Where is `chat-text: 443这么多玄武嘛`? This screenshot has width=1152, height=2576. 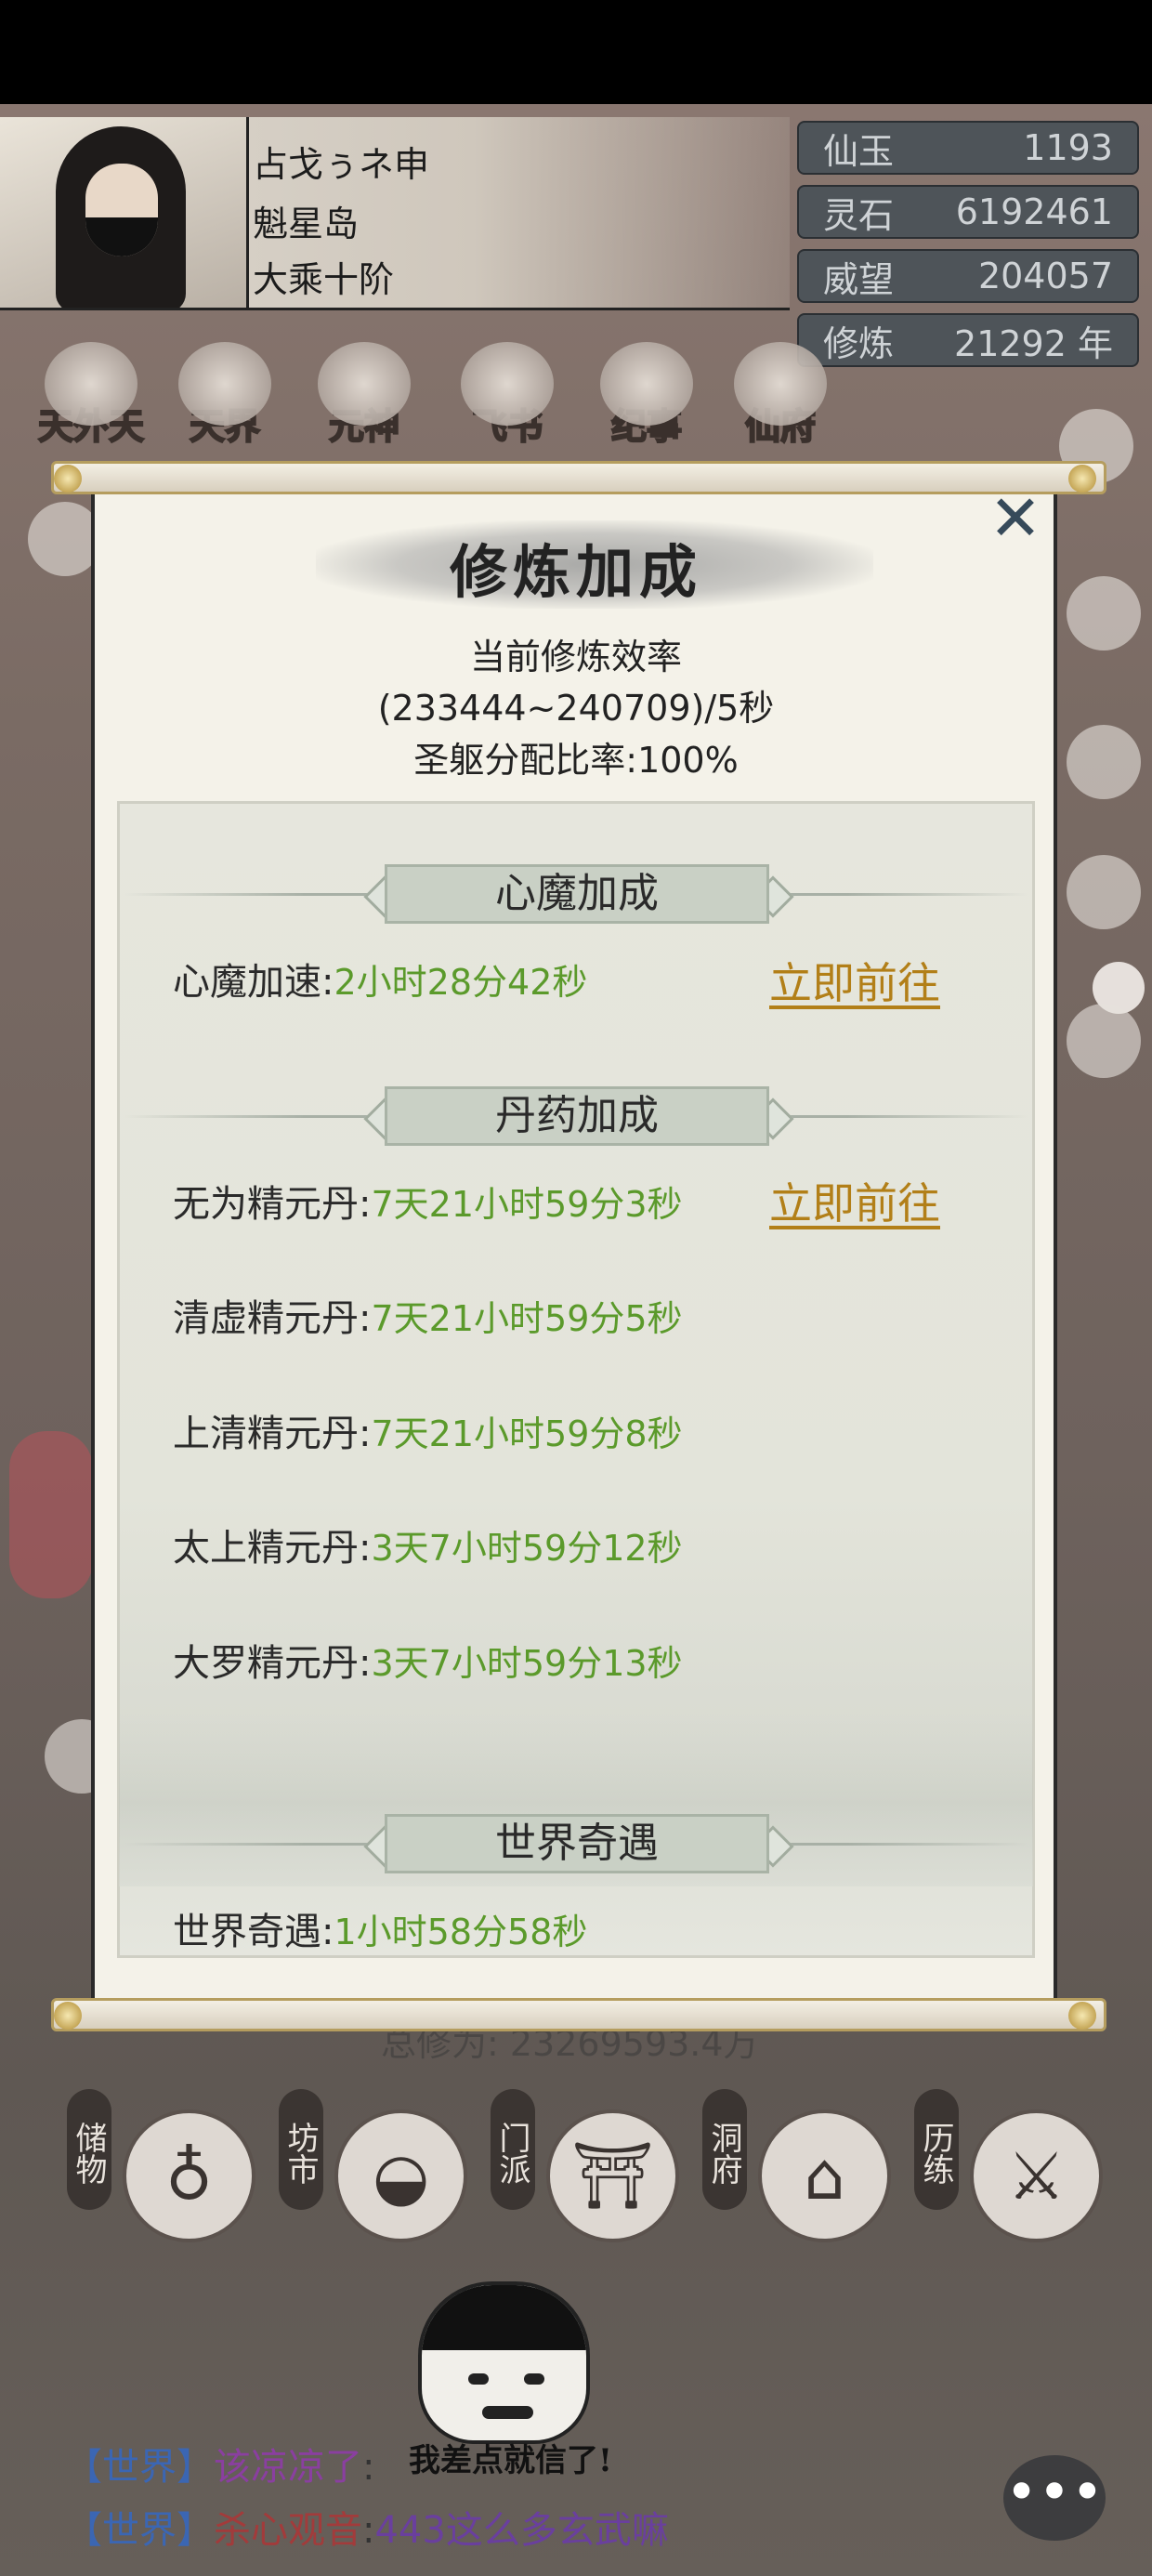 chat-text: 443这么多玄武嘛 is located at coordinates (521, 2530).